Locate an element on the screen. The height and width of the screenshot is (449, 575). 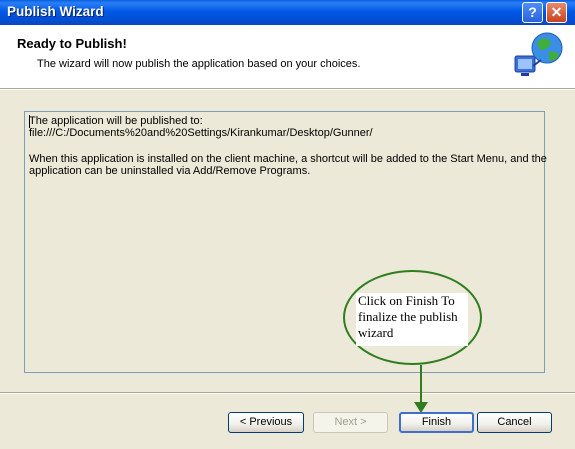
header-divider is located at coordinates (287, 89).